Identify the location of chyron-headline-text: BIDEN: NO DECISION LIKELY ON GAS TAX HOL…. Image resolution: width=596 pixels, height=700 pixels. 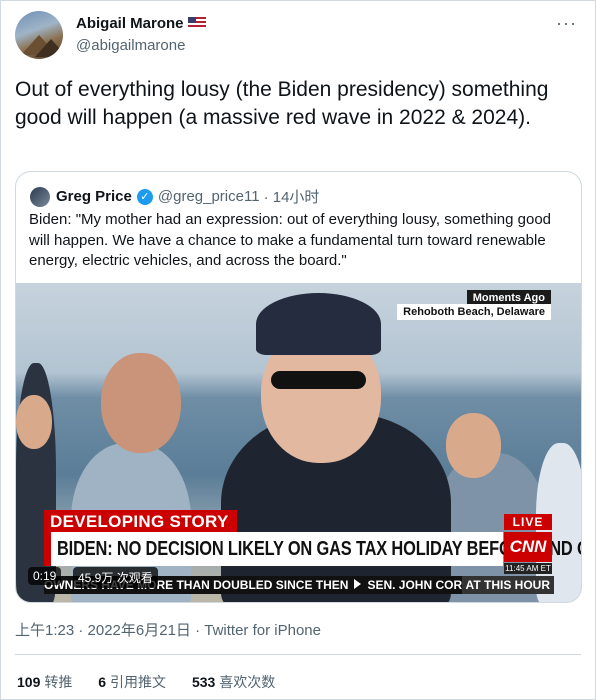
(319, 549).